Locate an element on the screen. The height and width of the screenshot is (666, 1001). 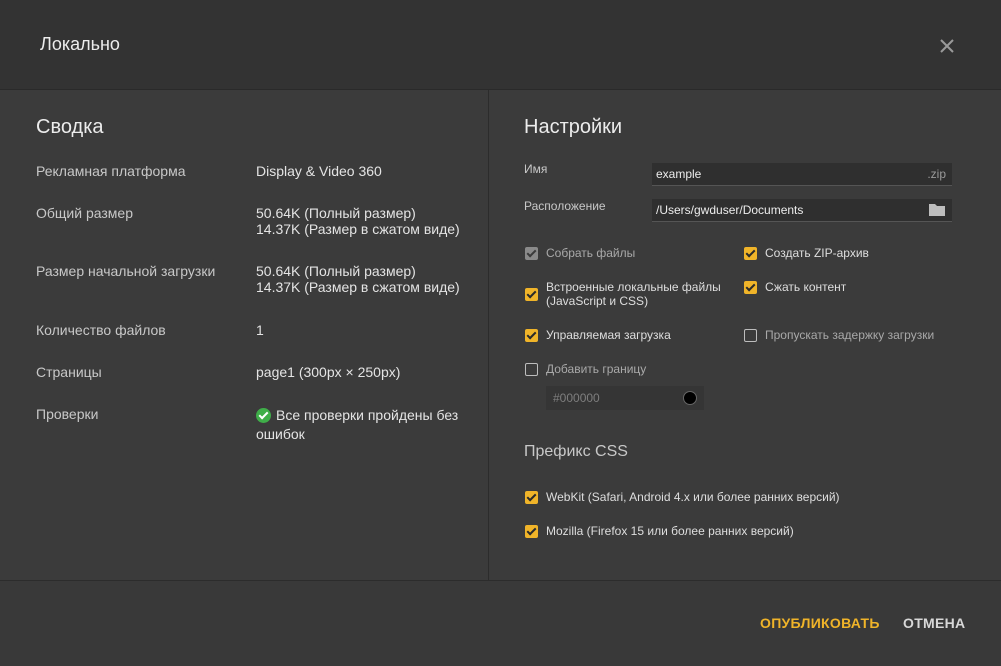
compress-content-checkbox: Сжать контент is located at coordinates (795, 287).